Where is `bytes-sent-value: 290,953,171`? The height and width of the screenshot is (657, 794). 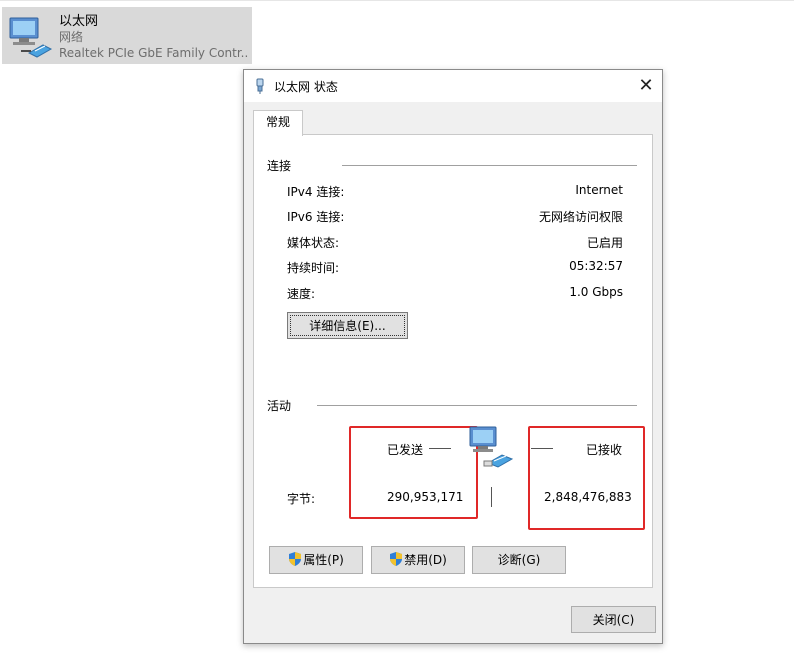 bytes-sent-value: 290,953,171 is located at coordinates (425, 497).